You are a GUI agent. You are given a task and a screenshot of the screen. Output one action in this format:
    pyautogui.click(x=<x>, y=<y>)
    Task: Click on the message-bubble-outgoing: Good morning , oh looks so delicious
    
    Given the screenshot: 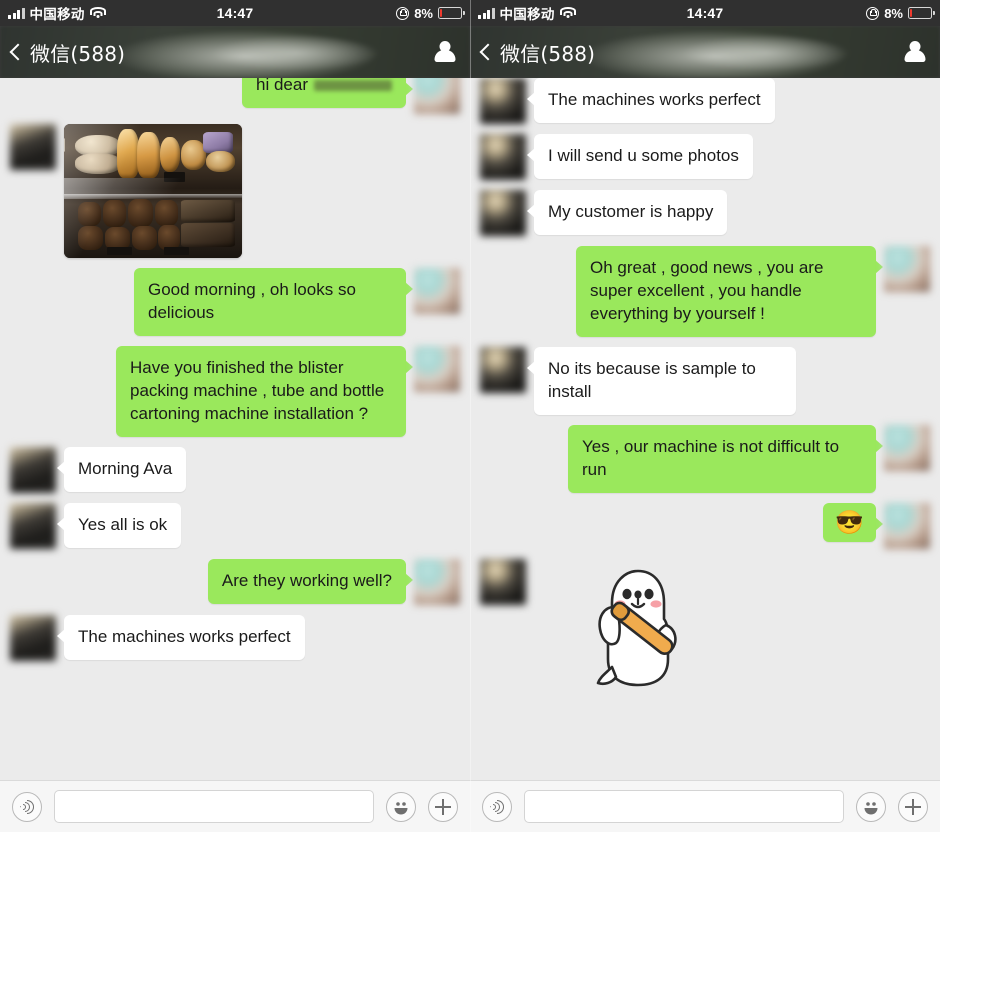 What is the action you would take?
    pyautogui.click(x=273, y=302)
    